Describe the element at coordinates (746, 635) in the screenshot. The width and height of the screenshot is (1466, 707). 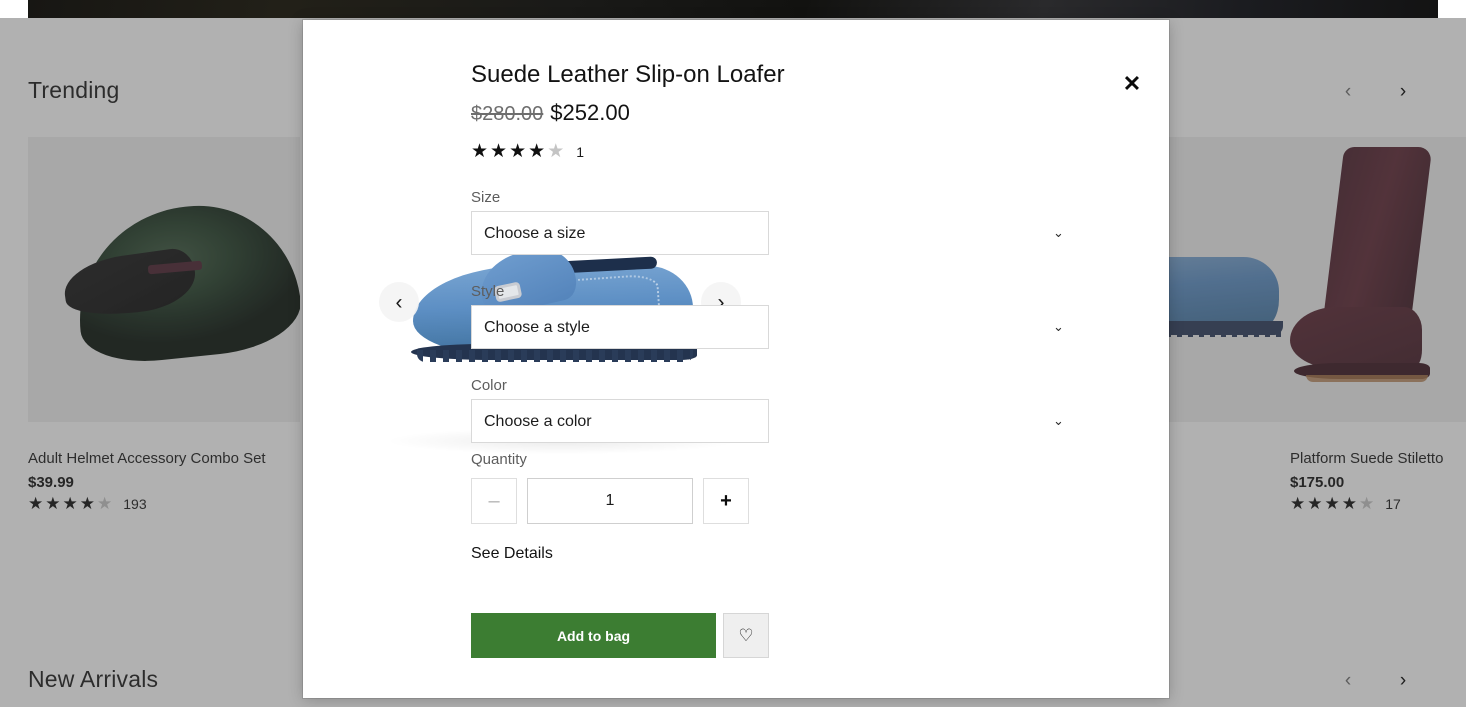
I see `heart-icon: ♡` at that location.